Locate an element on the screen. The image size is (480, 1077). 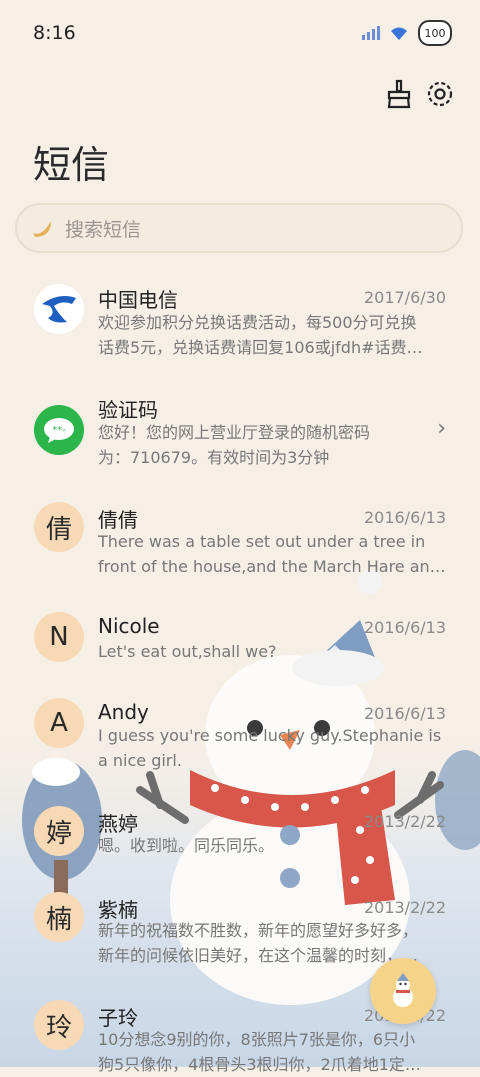
contact-name: Andy is located at coordinates (123, 712).